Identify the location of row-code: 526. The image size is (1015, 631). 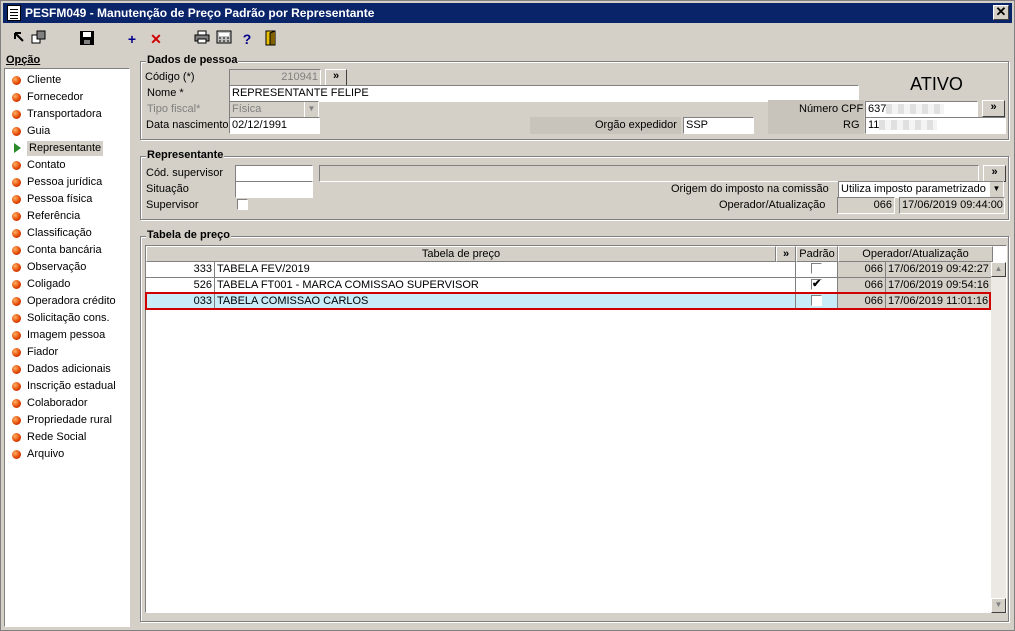
(180, 286).